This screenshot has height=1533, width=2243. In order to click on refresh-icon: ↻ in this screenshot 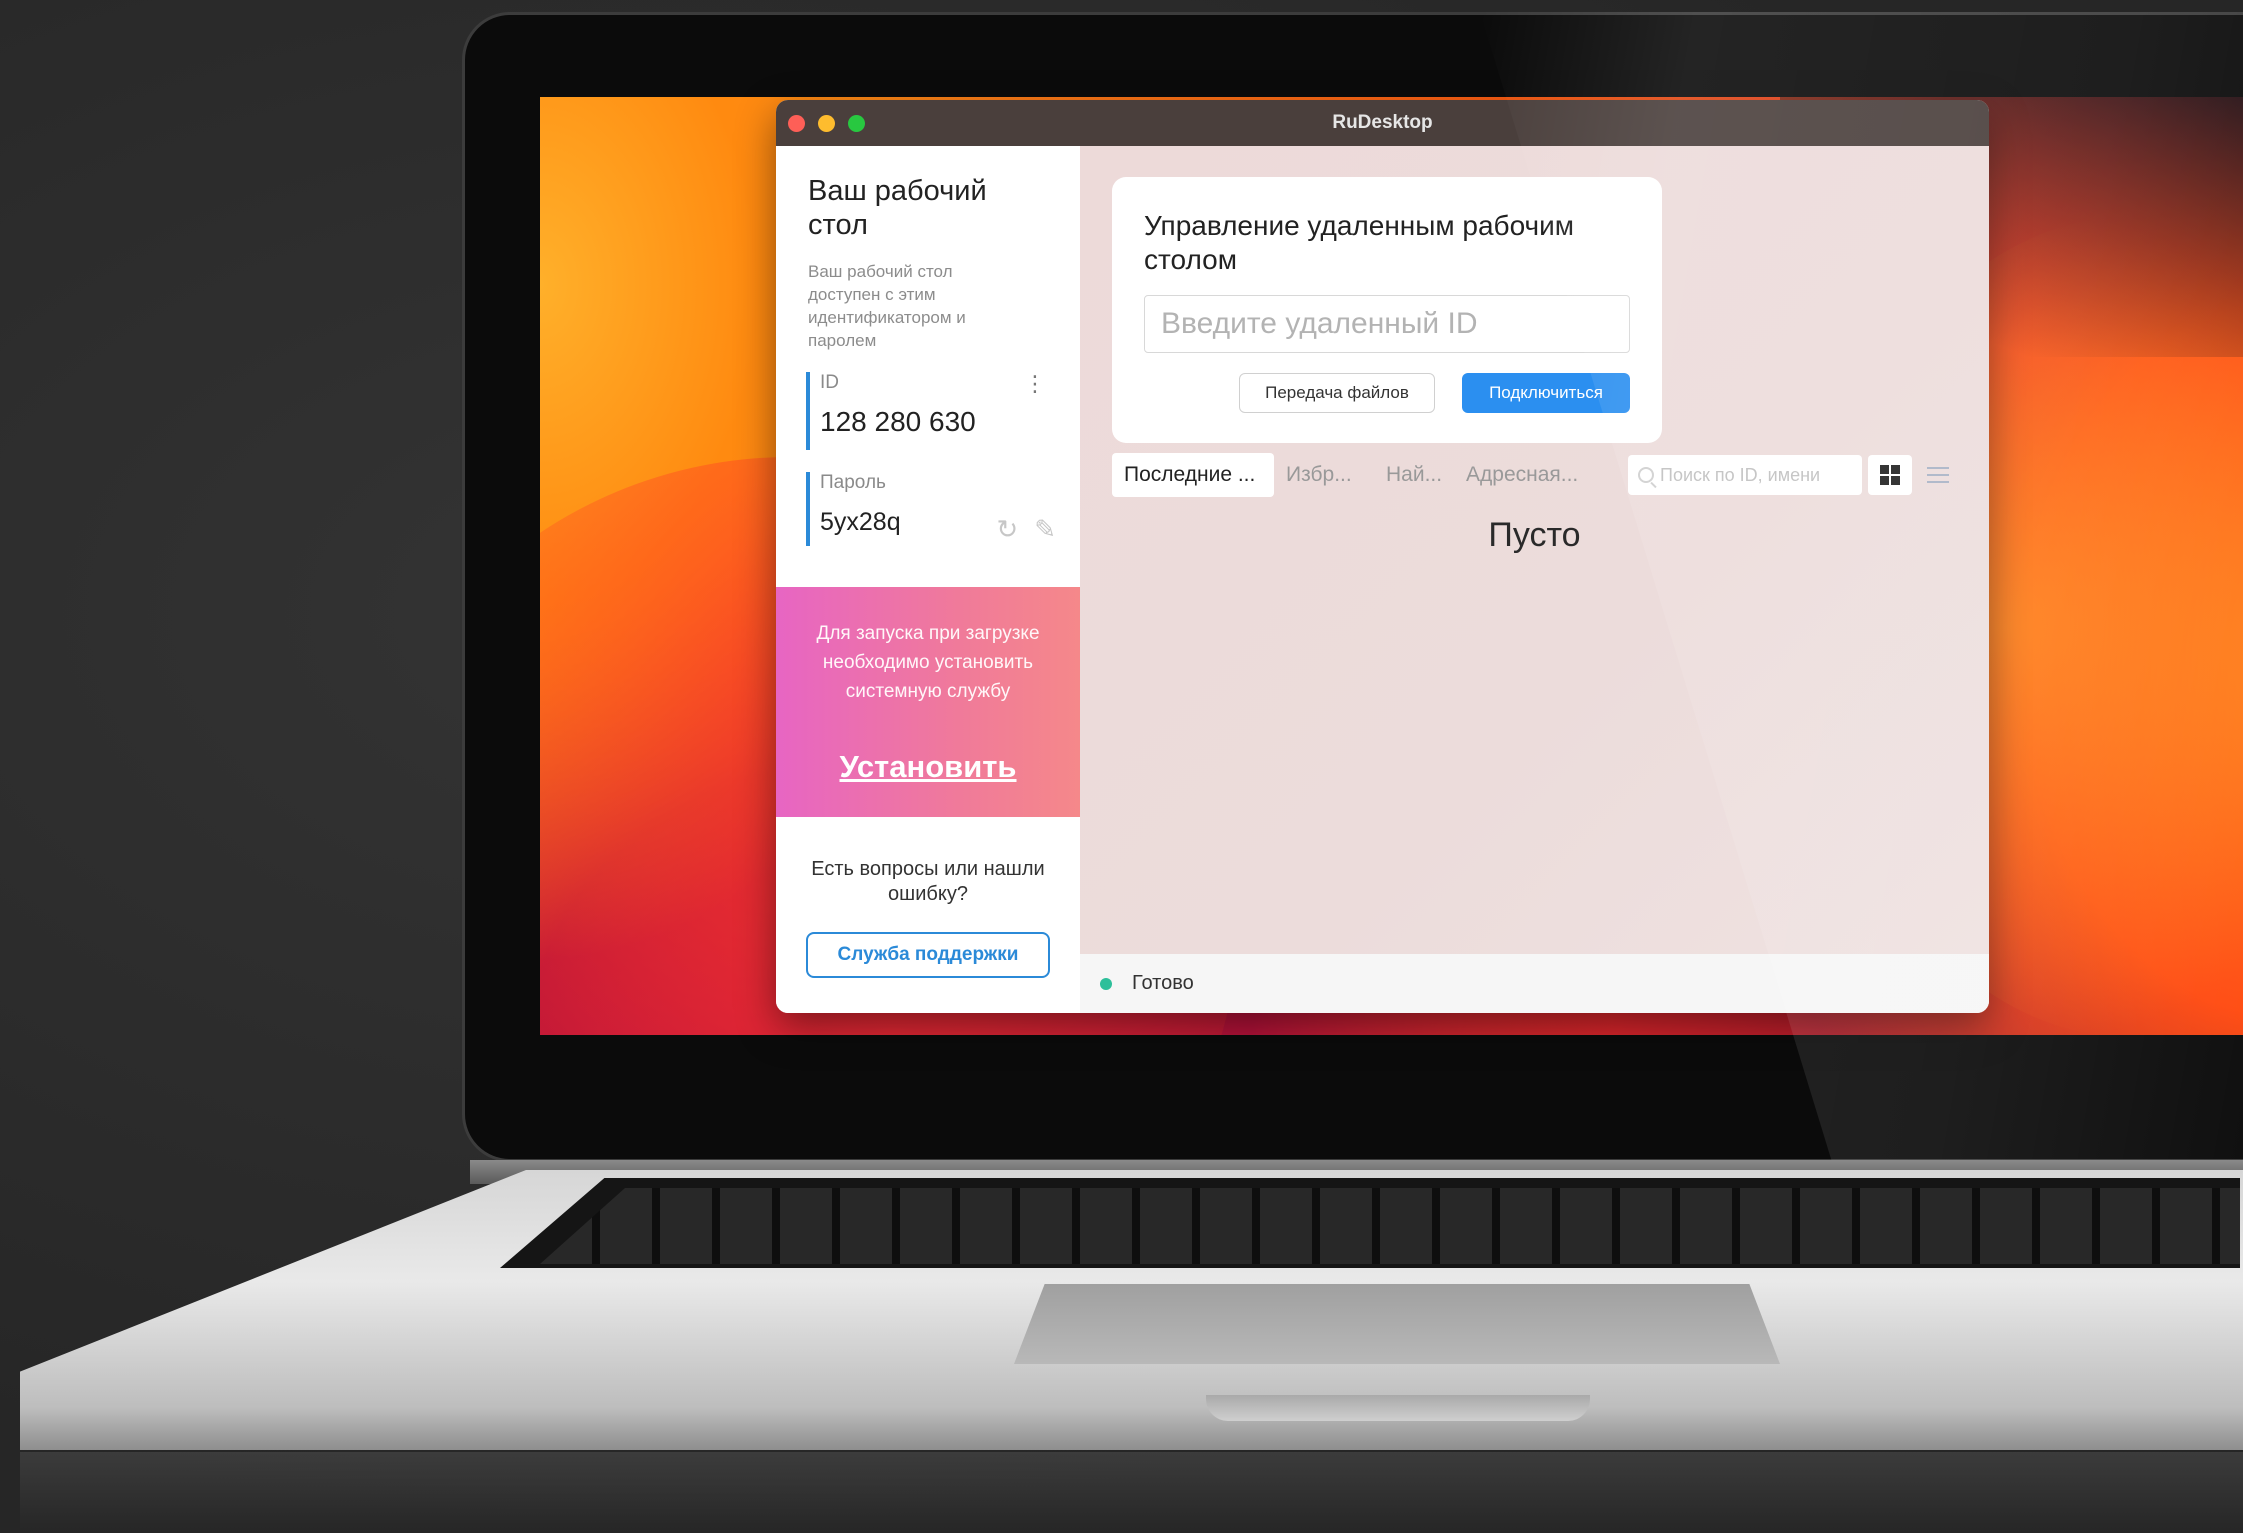, I will do `click(1007, 529)`.